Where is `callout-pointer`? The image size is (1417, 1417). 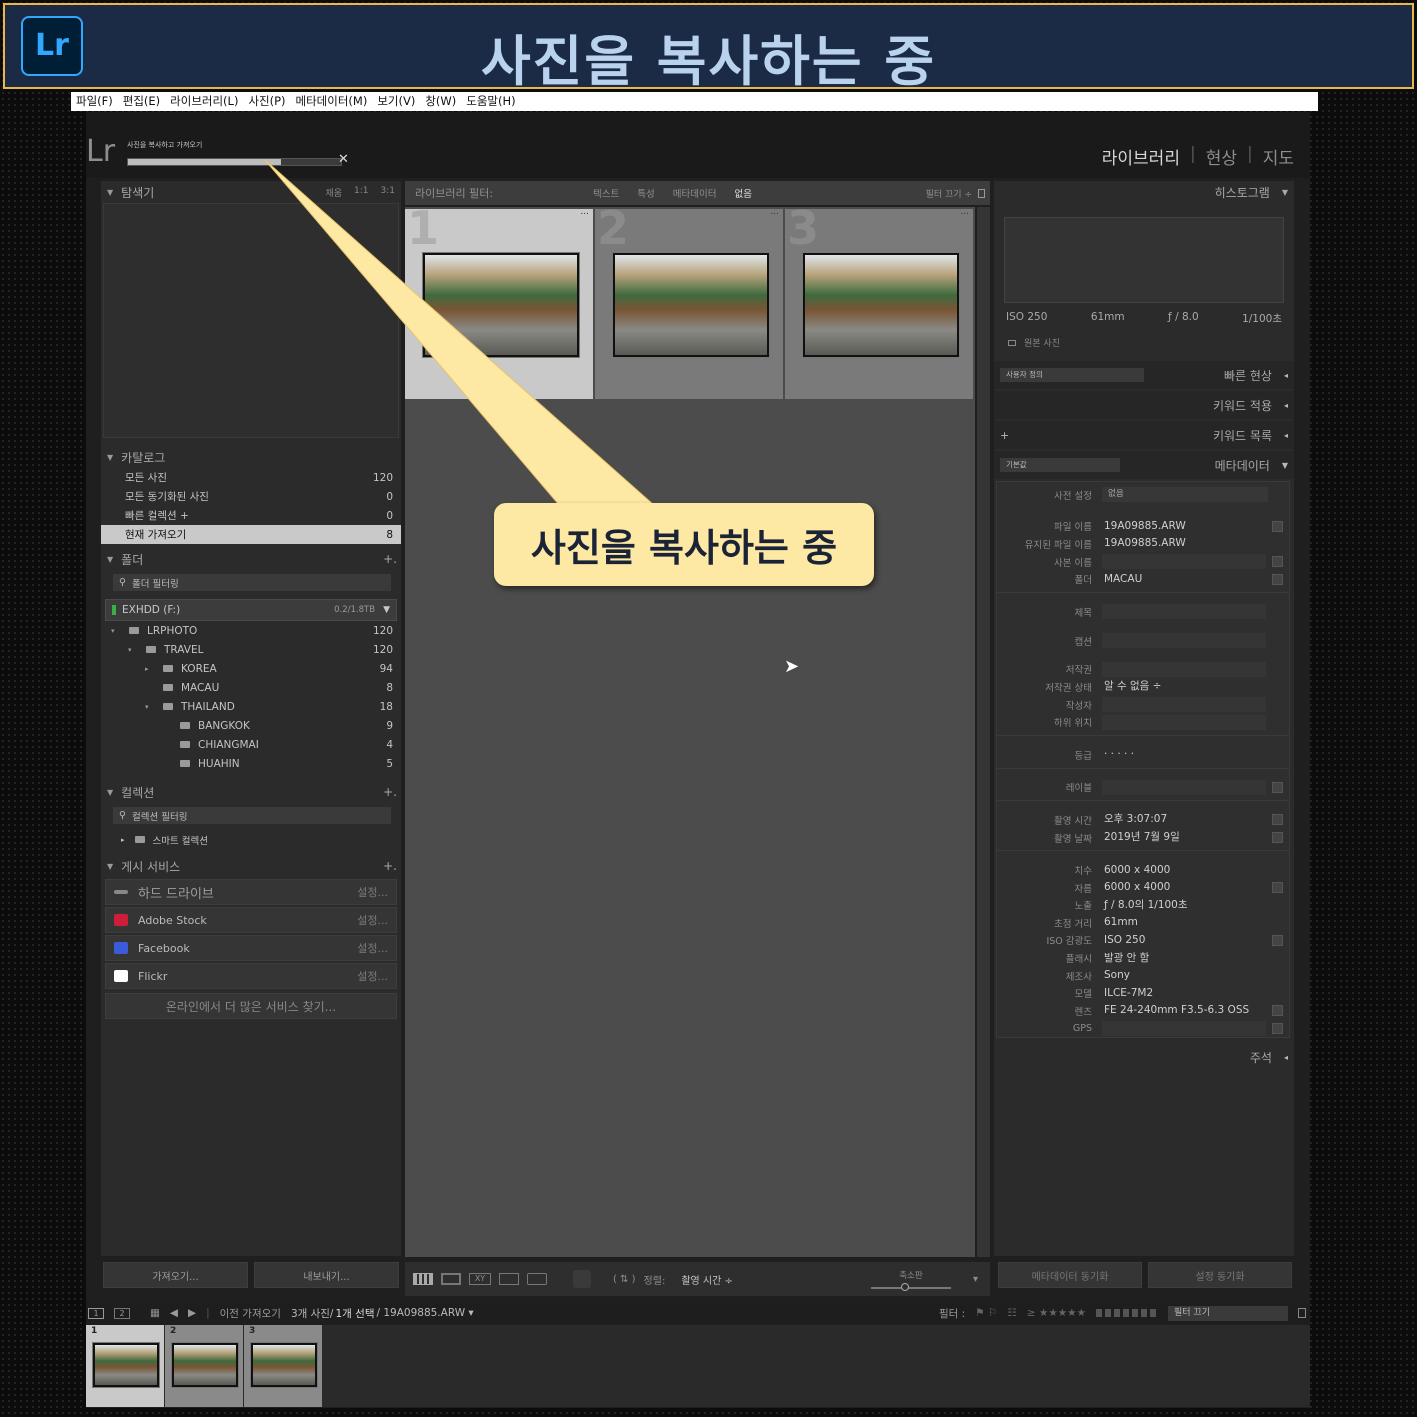 callout-pointer is located at coordinates (460, 333).